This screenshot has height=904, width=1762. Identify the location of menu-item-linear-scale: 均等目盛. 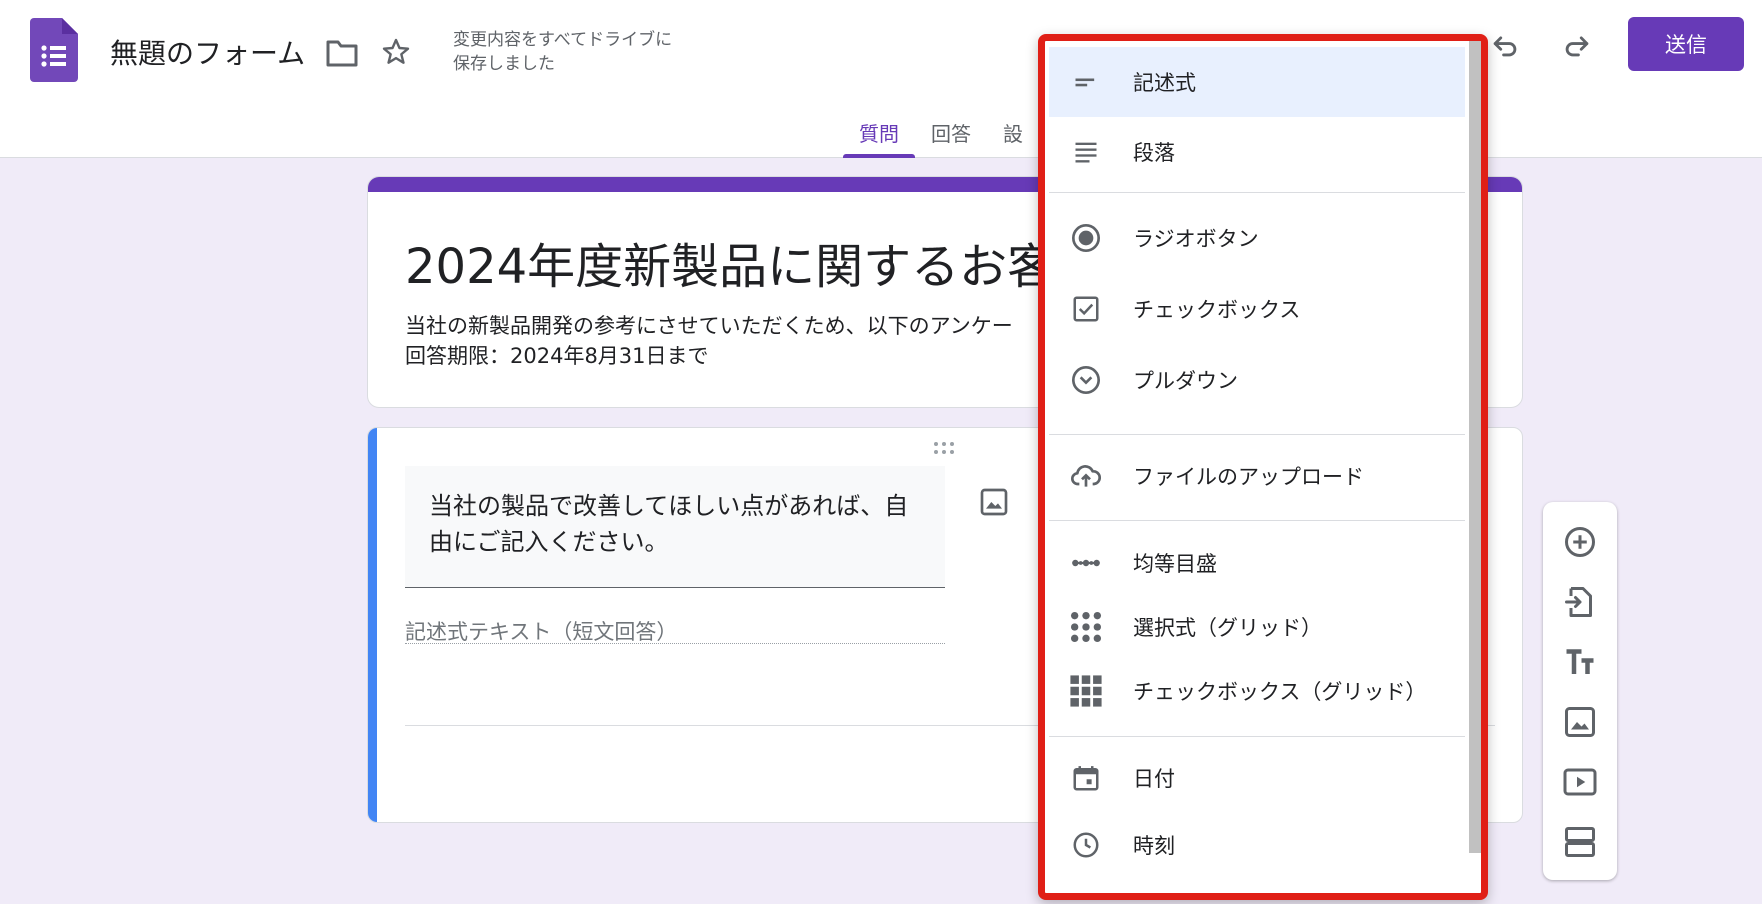
(1257, 563).